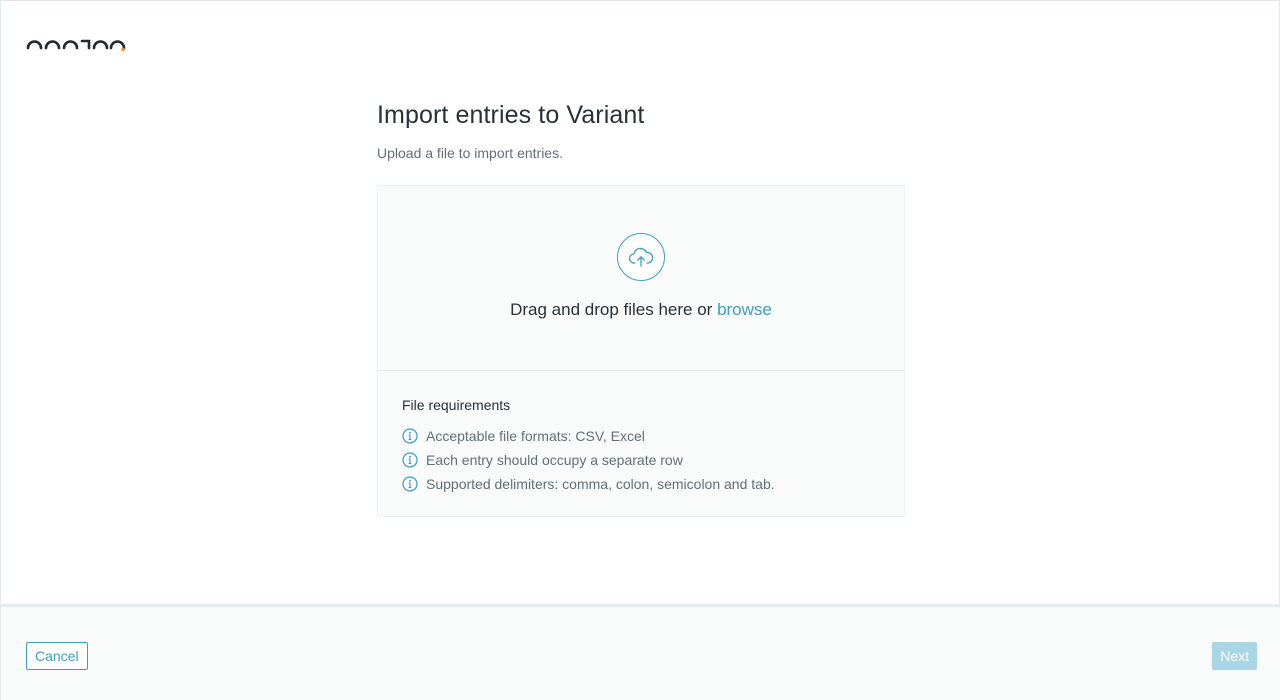 The image size is (1280, 700). I want to click on footer-bar: Cancel Next, so click(640, 652).